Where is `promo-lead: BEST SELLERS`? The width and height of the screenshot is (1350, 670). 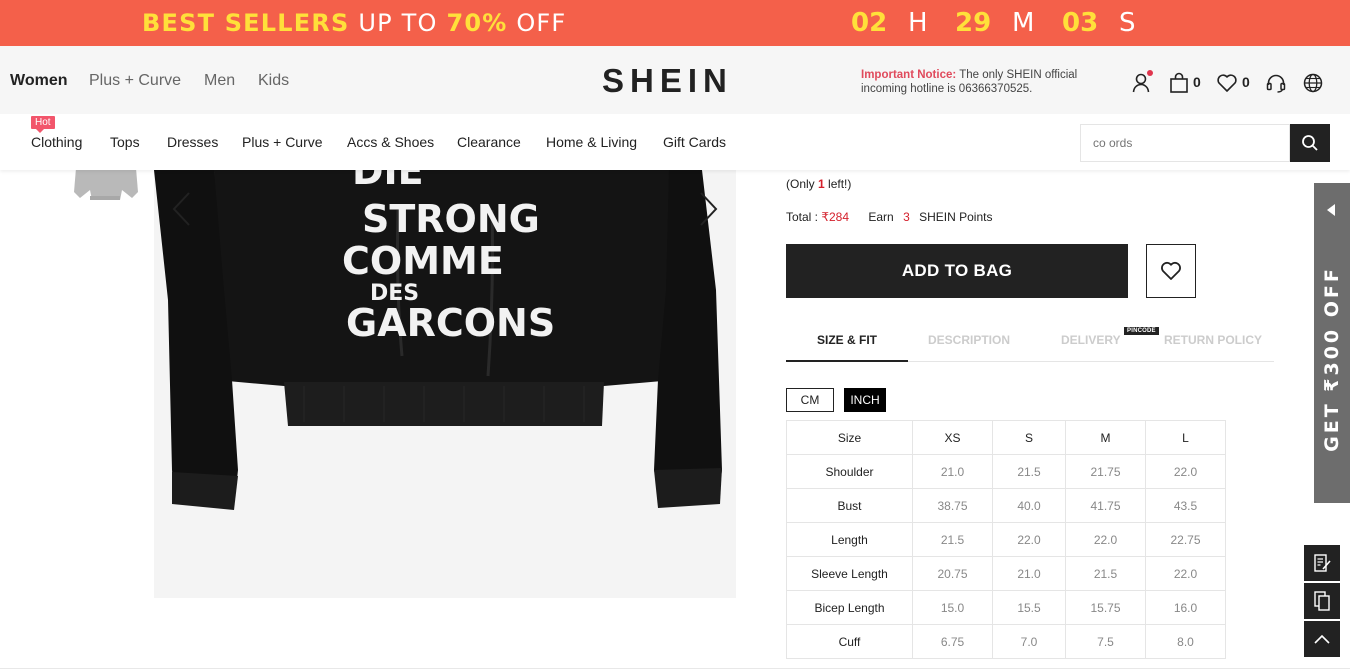
promo-lead: BEST SELLERS is located at coordinates (246, 23).